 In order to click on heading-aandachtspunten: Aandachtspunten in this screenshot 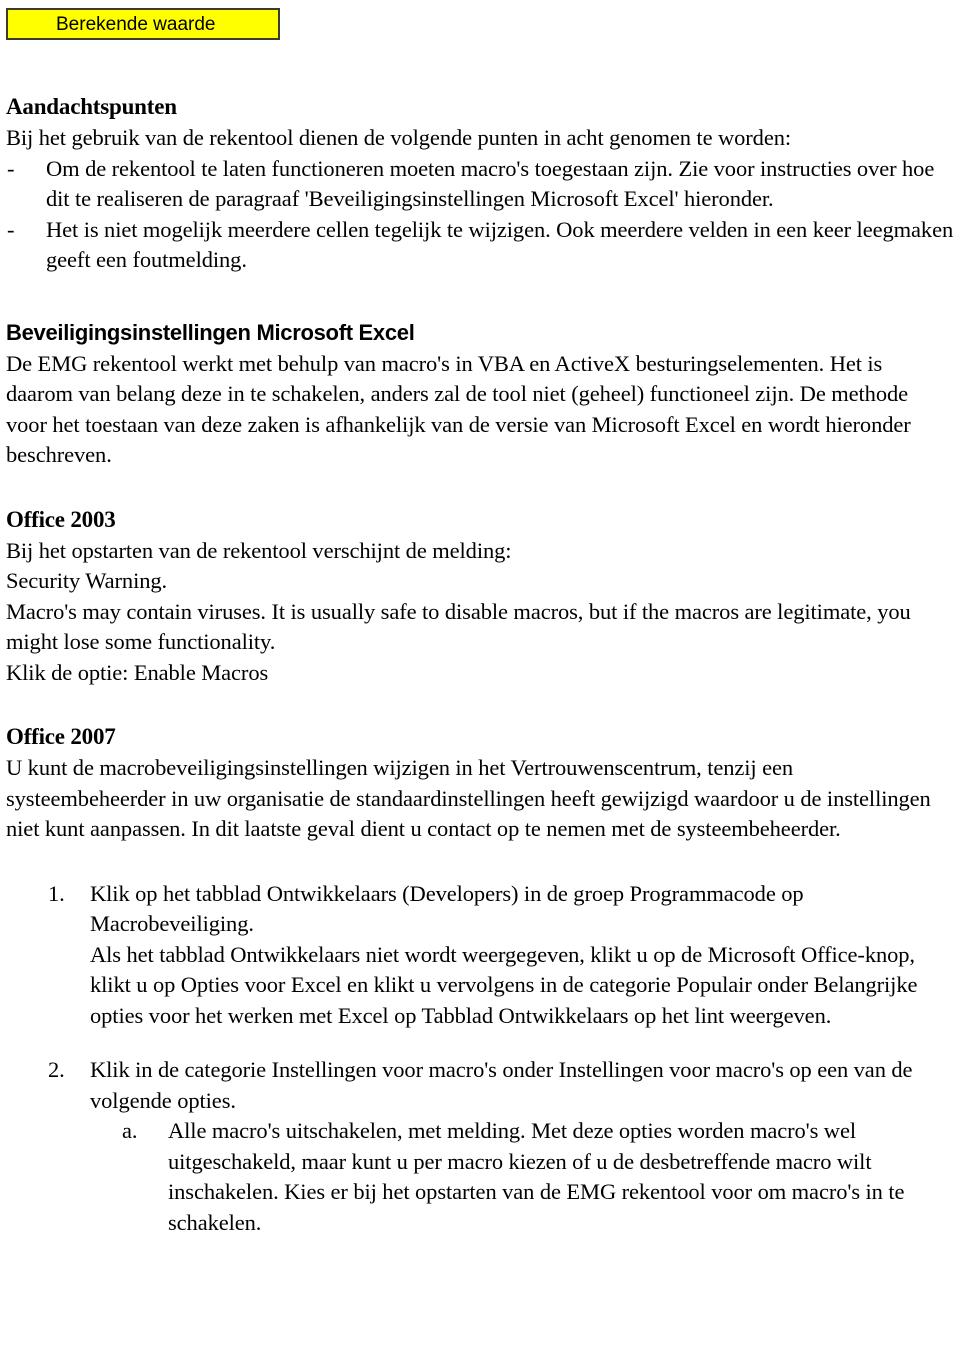, I will do `click(91, 106)`.